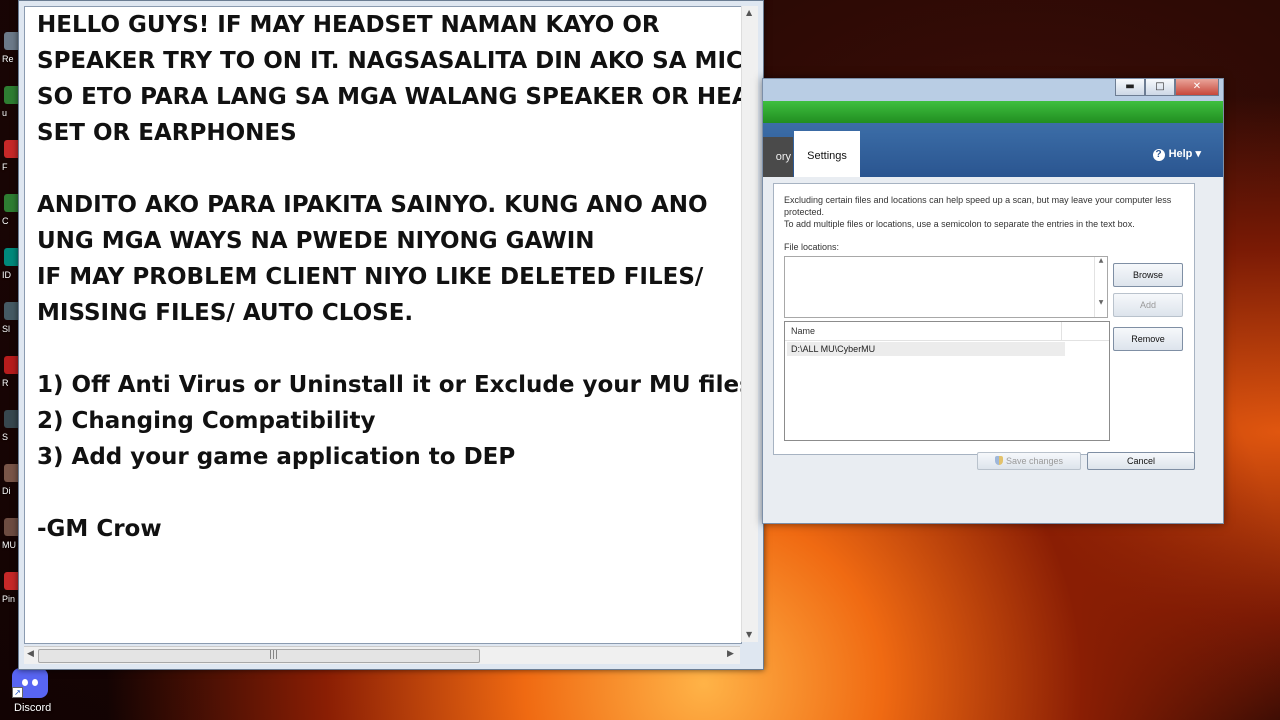 Image resolution: width=1280 pixels, height=720 pixels. What do you see at coordinates (1148, 305) in the screenshot?
I see `add-button: Add` at bounding box center [1148, 305].